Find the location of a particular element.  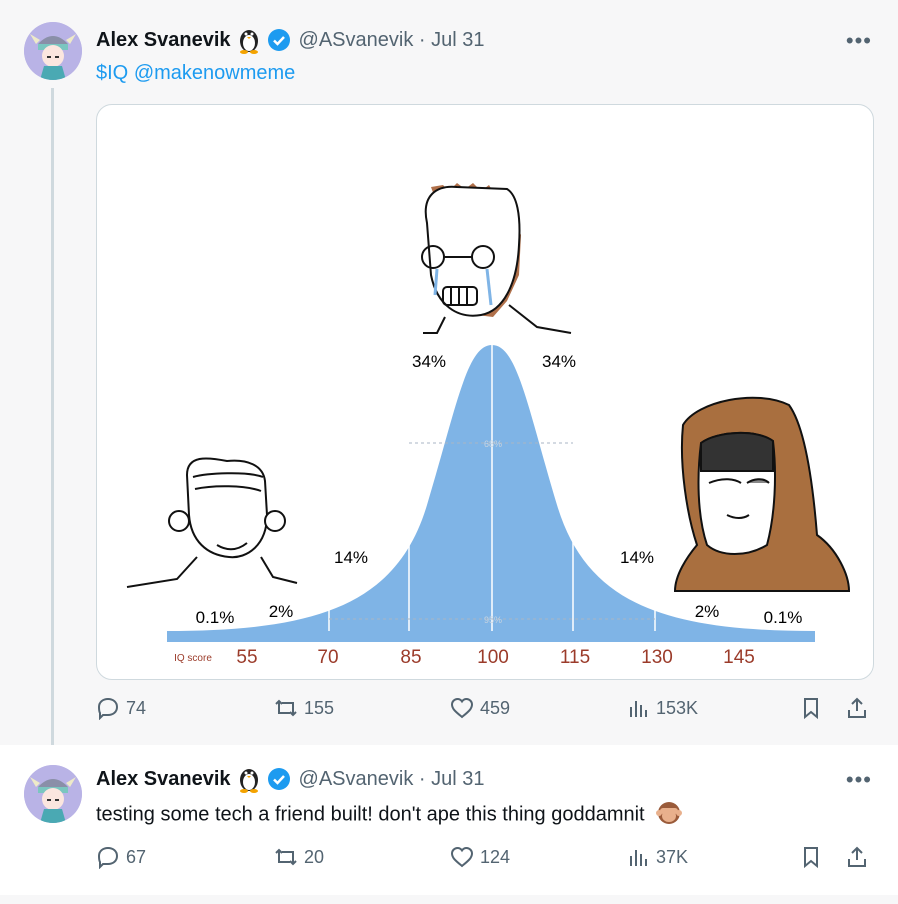

action-bar: 74 155 459 153K is located at coordinates (488, 711).